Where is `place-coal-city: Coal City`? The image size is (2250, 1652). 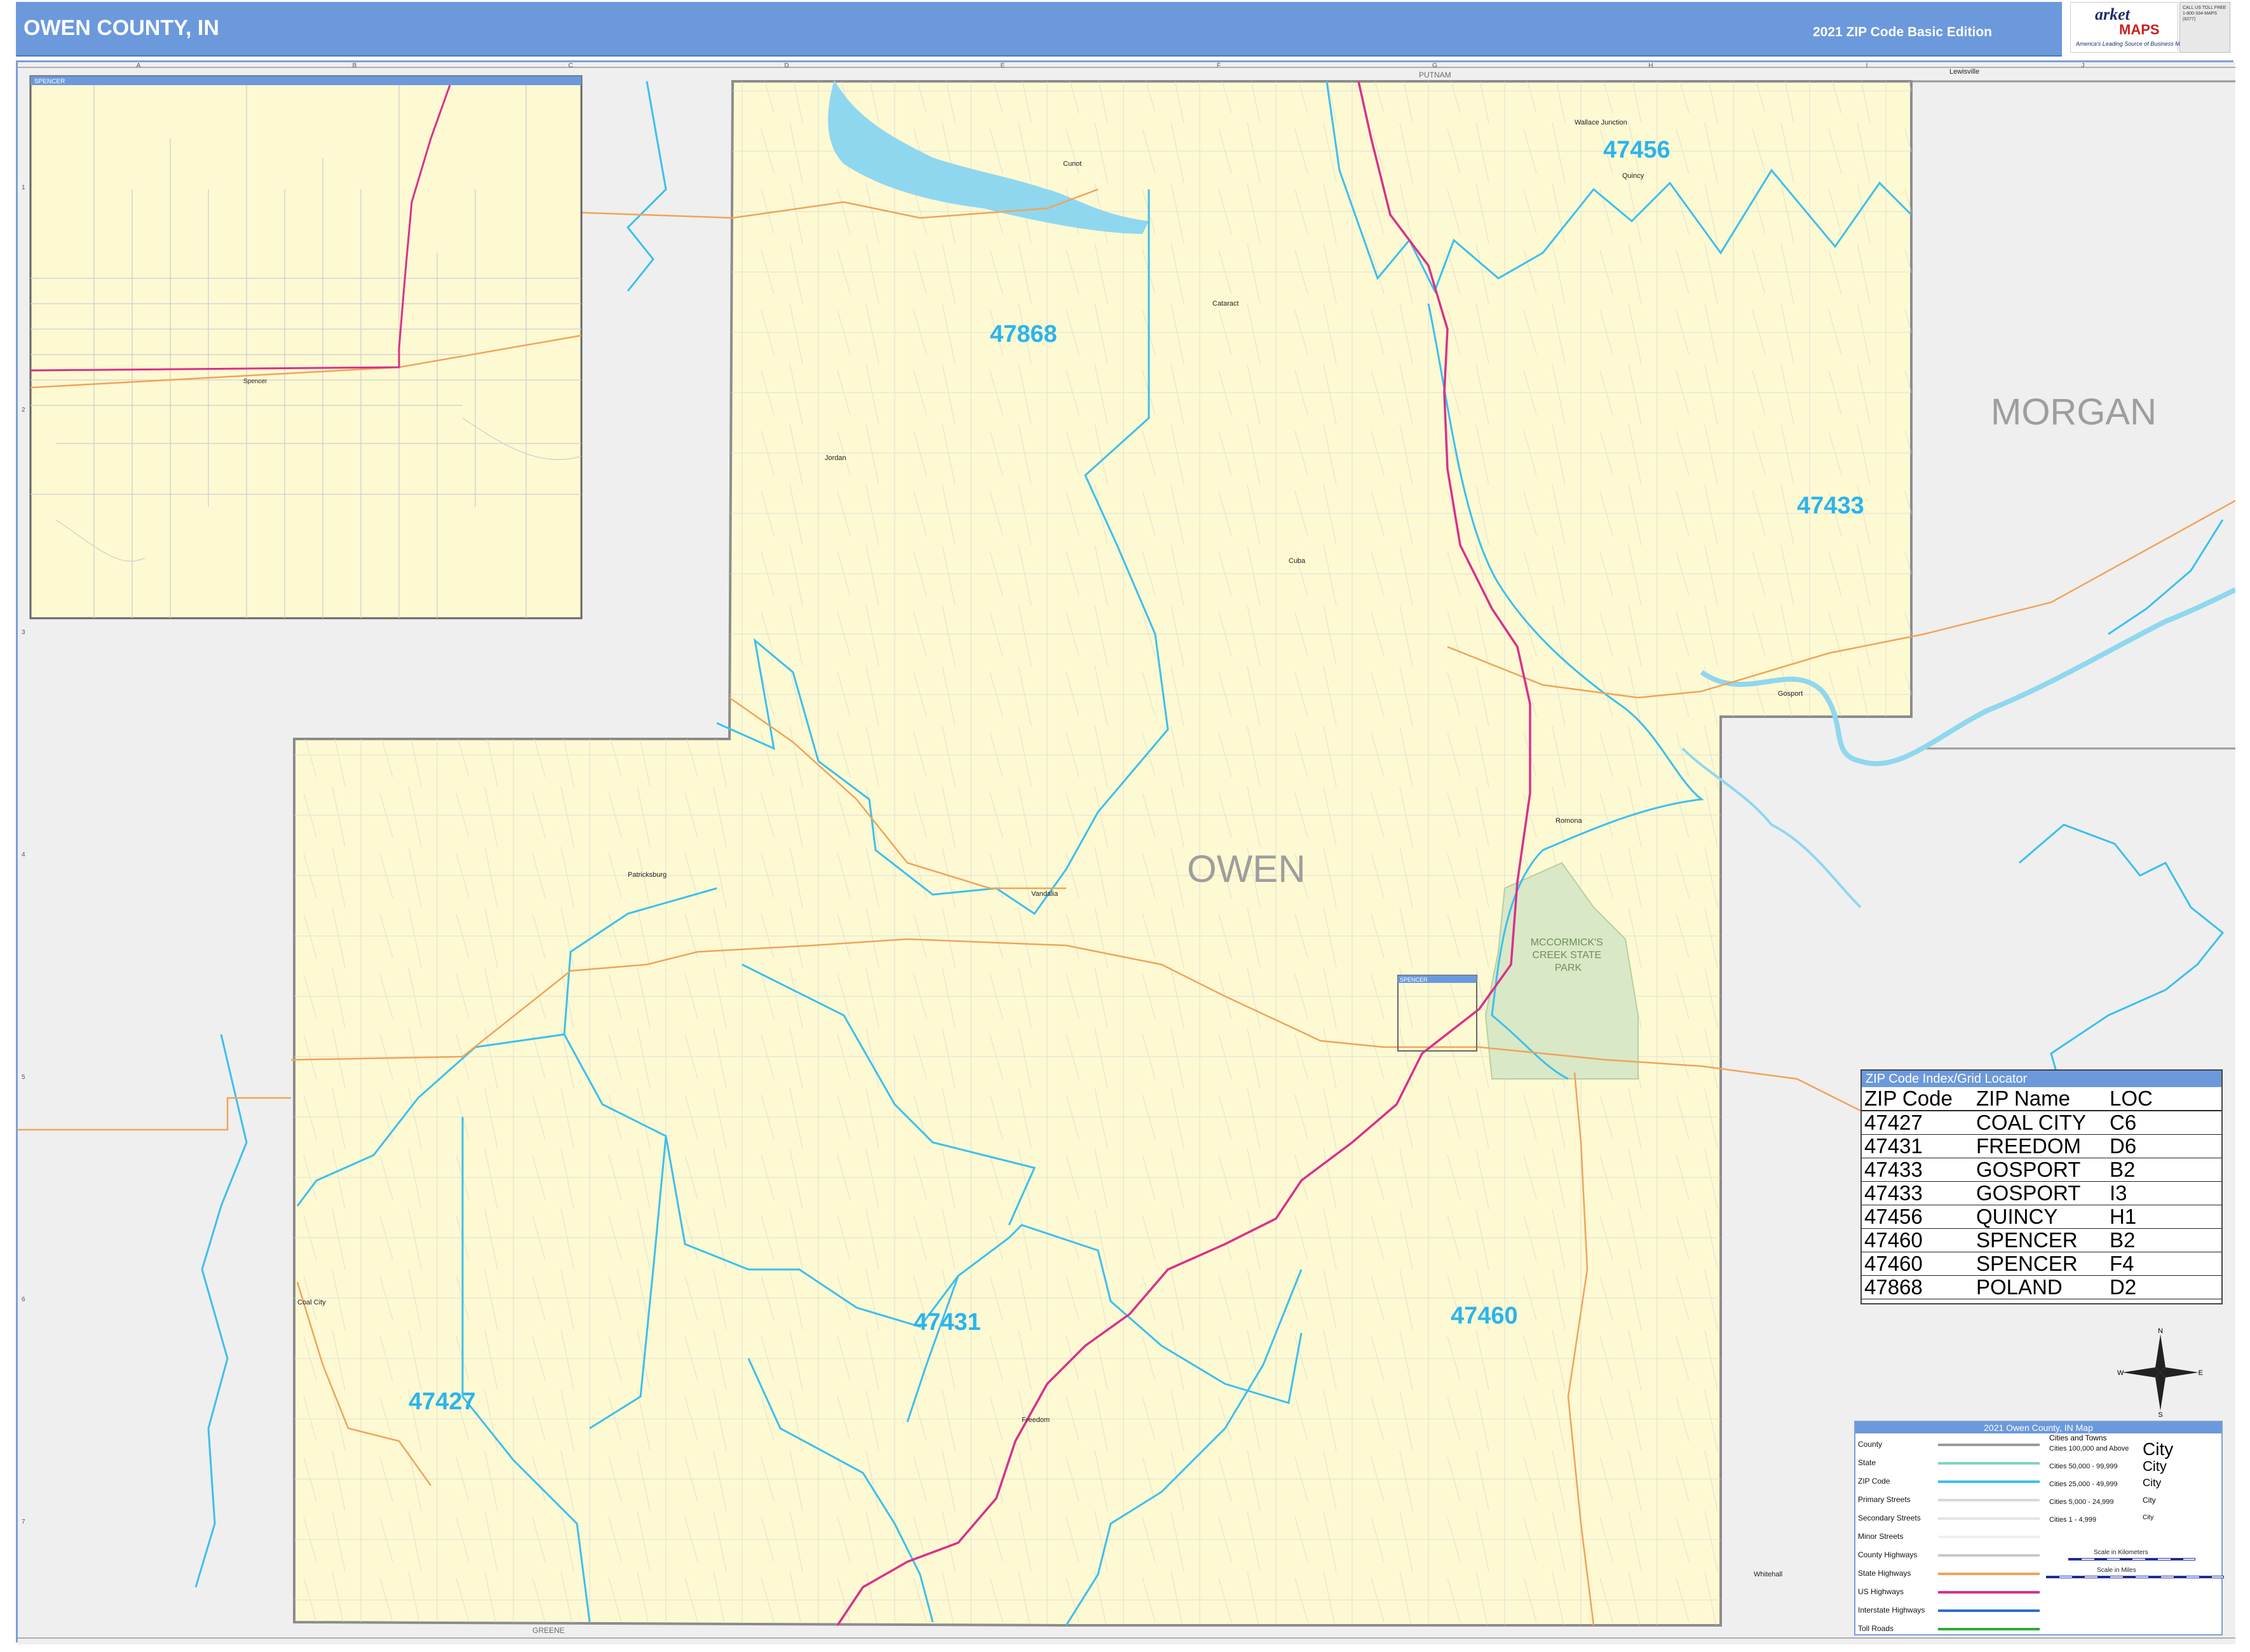
place-coal-city: Coal City is located at coordinates (311, 1303).